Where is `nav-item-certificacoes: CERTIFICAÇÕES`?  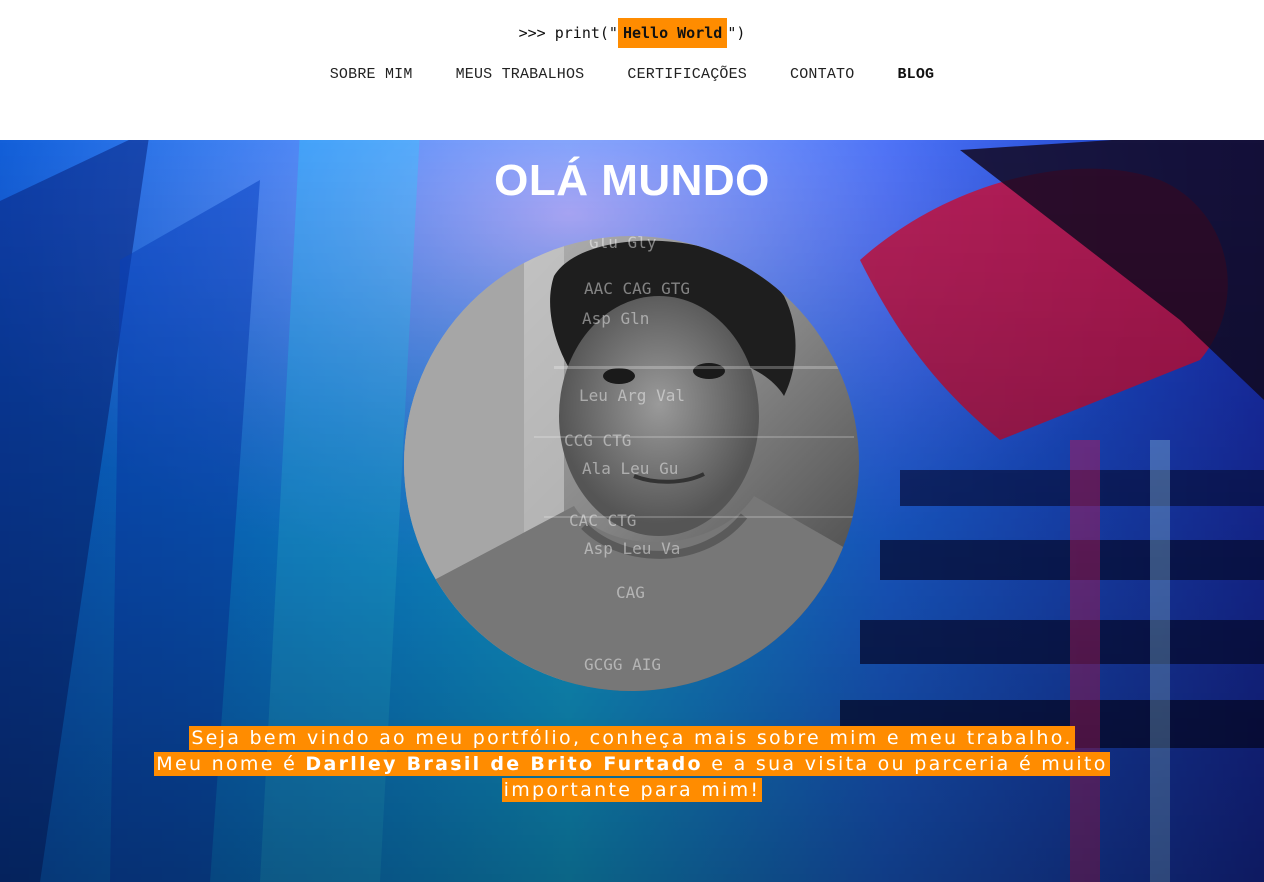
nav-item-certificacoes: CERTIFICAÇÕES is located at coordinates (687, 74).